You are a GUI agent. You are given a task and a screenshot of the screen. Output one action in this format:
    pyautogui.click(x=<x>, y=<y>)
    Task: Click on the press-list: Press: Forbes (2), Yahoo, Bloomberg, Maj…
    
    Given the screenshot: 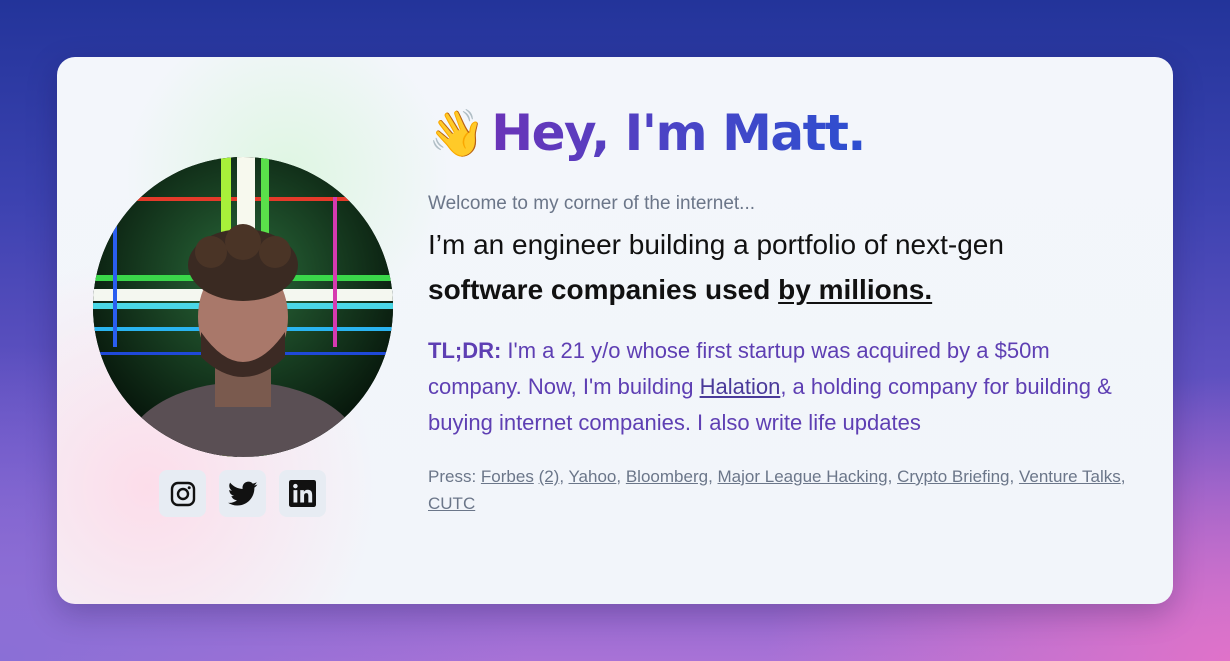 What is the action you would take?
    pyautogui.click(x=777, y=490)
    